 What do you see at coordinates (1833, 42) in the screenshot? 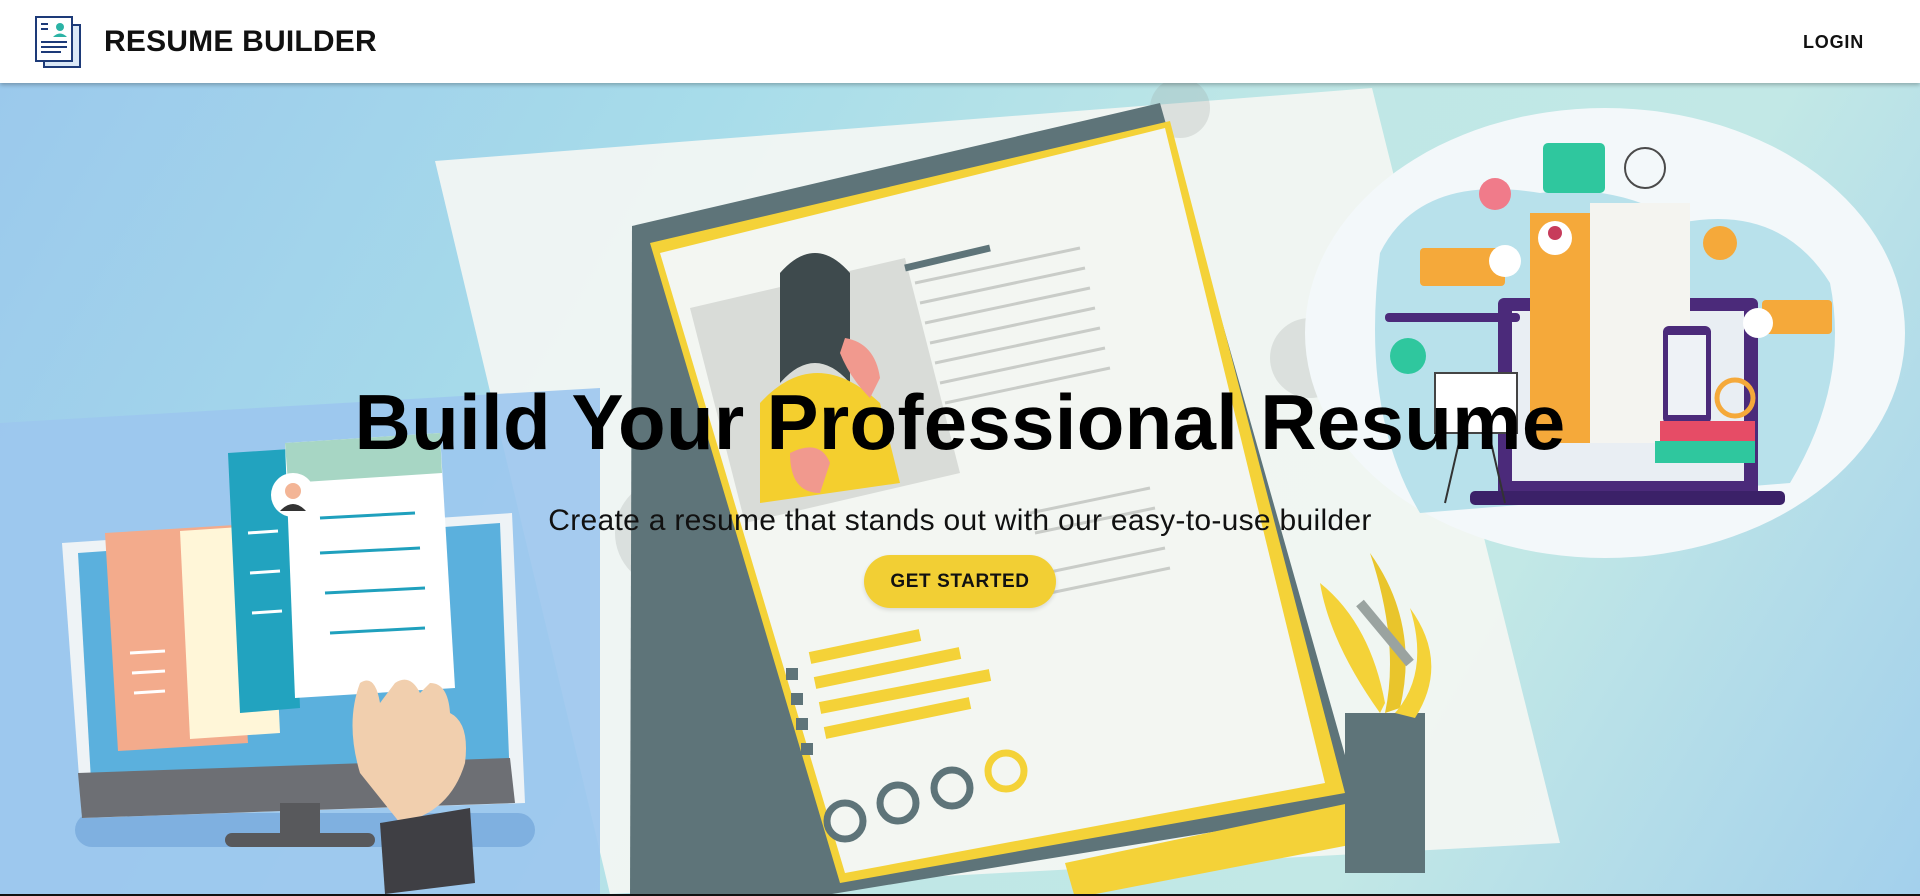
I see `login-button: LOGIN` at bounding box center [1833, 42].